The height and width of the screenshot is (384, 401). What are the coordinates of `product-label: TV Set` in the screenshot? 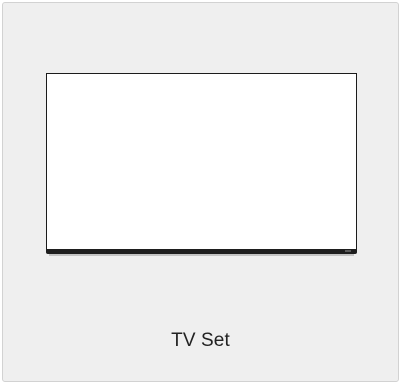 It's located at (200, 340).